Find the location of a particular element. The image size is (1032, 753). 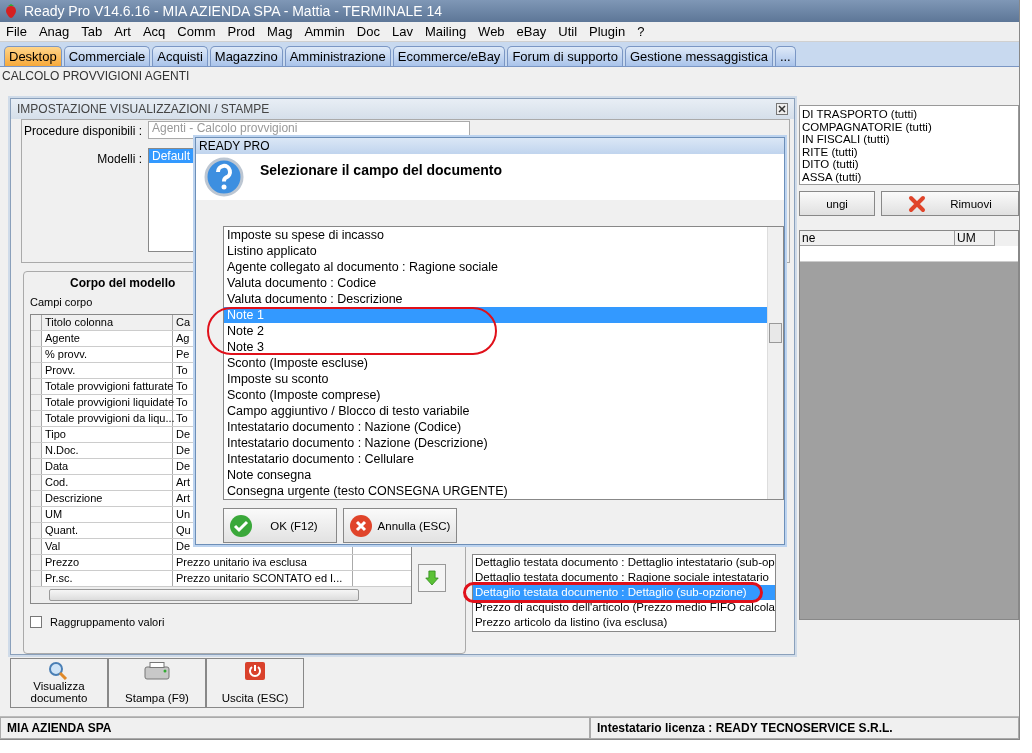

menu-item: Util is located at coordinates (568, 31).